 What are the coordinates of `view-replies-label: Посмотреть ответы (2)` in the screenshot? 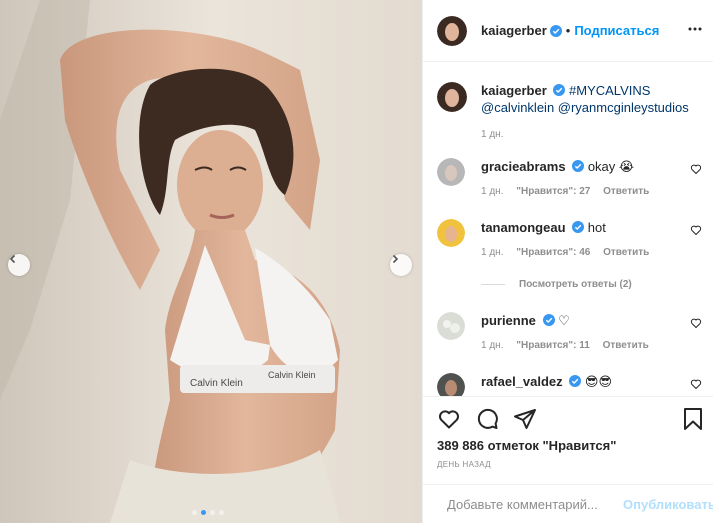 It's located at (575, 284).